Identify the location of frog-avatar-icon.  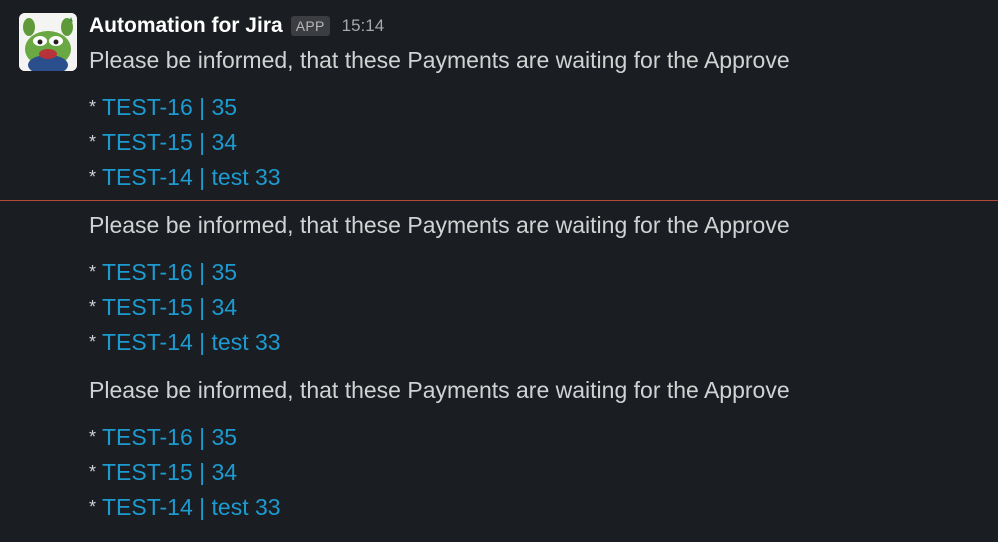
(48, 42).